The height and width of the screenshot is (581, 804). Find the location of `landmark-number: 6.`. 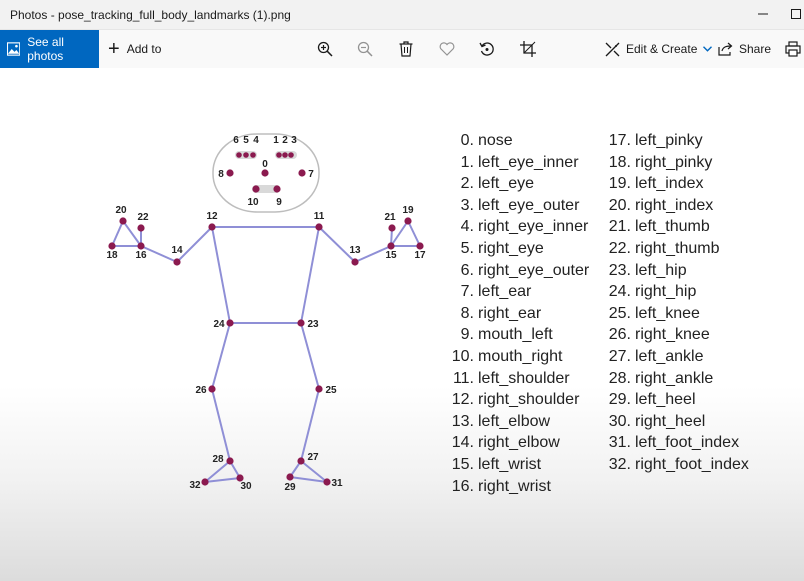

landmark-number: 6. is located at coordinates (467, 270).